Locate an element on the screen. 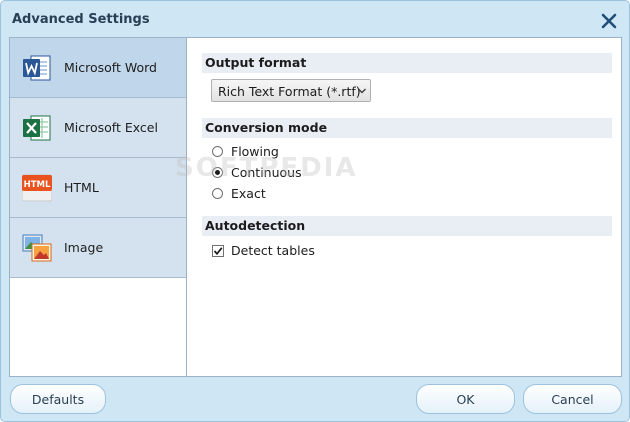 This screenshot has height=422, width=630. radio-label: Flowing is located at coordinates (255, 151).